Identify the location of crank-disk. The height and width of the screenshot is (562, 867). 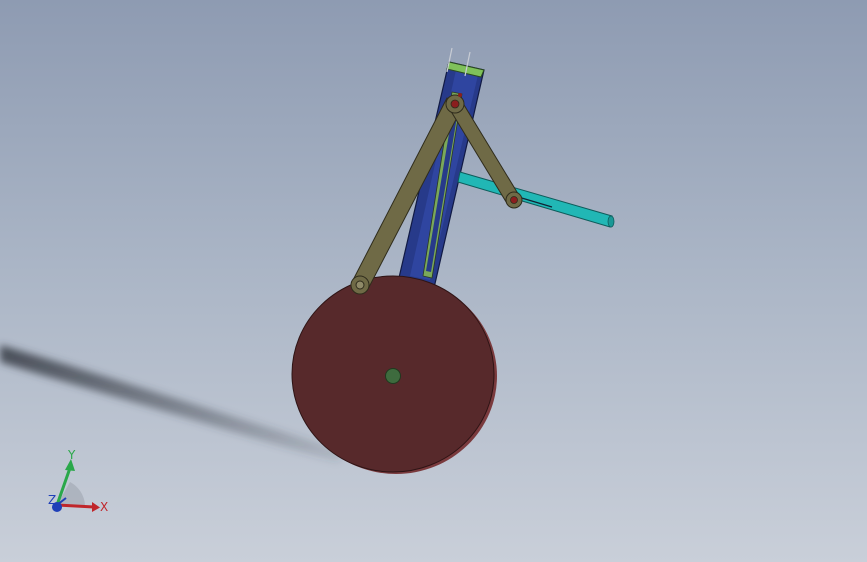
(394, 374).